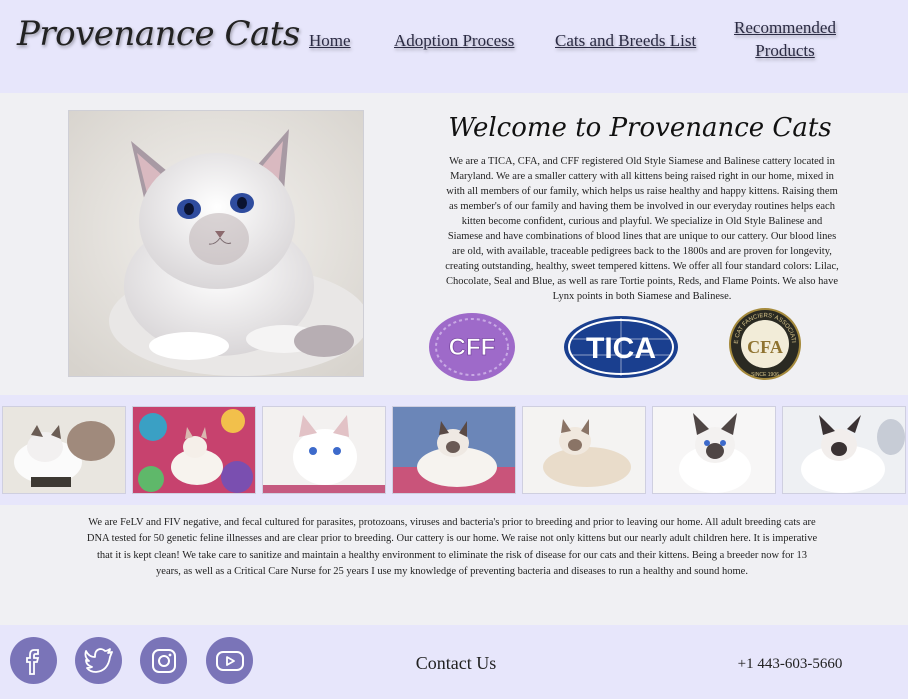 This screenshot has height=699, width=908. What do you see at coordinates (330, 40) in the screenshot?
I see `nav-link-home: Home` at bounding box center [330, 40].